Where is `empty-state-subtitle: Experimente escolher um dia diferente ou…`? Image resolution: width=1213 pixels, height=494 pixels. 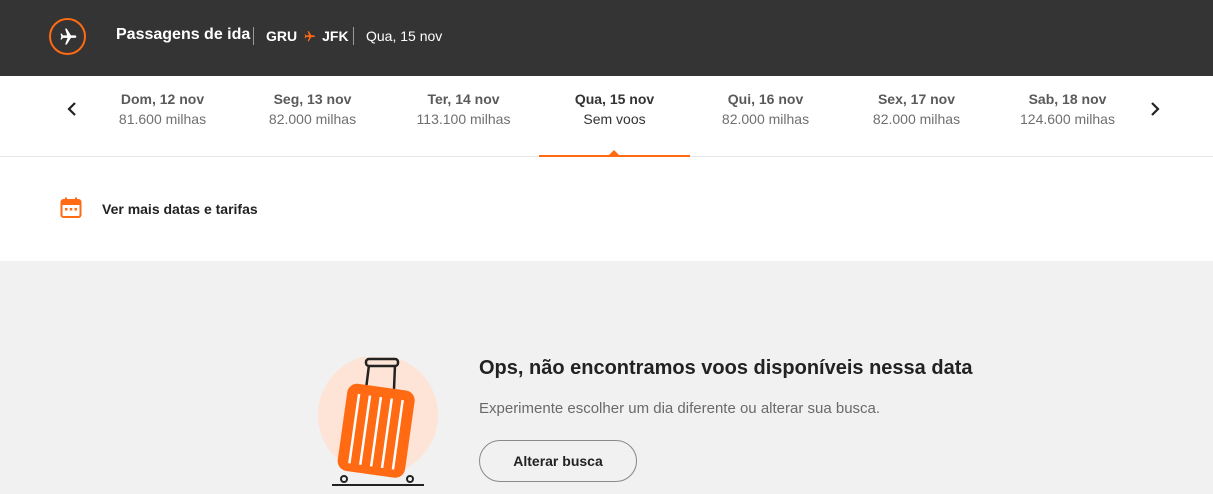 empty-state-subtitle: Experimente escolher um dia diferente ou… is located at coordinates (680, 408).